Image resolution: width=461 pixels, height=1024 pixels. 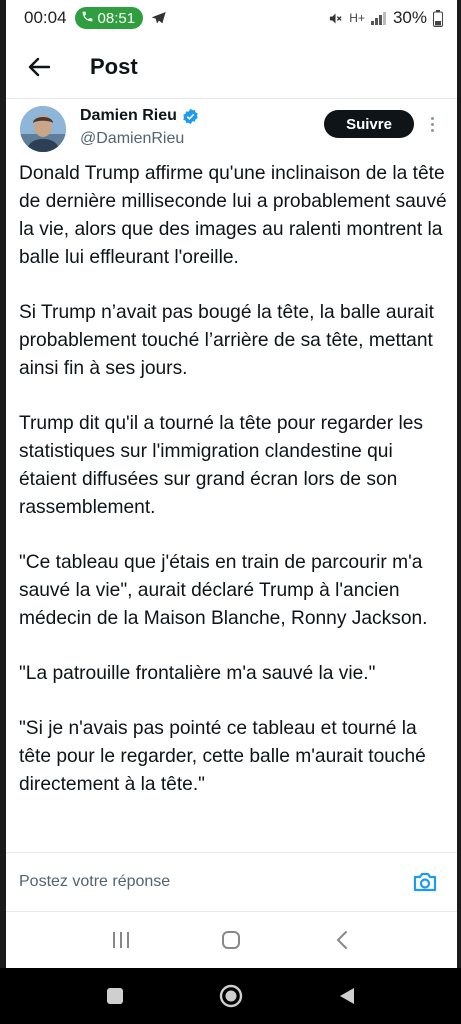 What do you see at coordinates (45, 17) in the screenshot?
I see `status-time: 00:04` at bounding box center [45, 17].